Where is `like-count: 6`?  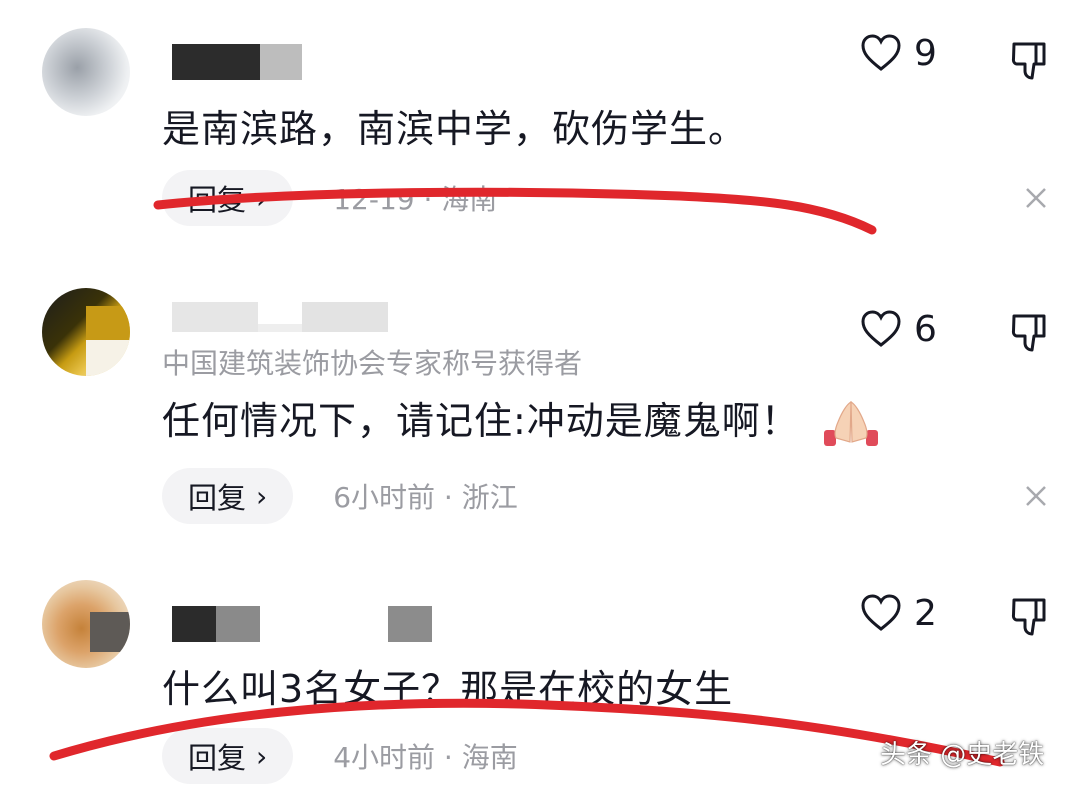
like-count: 6 is located at coordinates (925, 329).